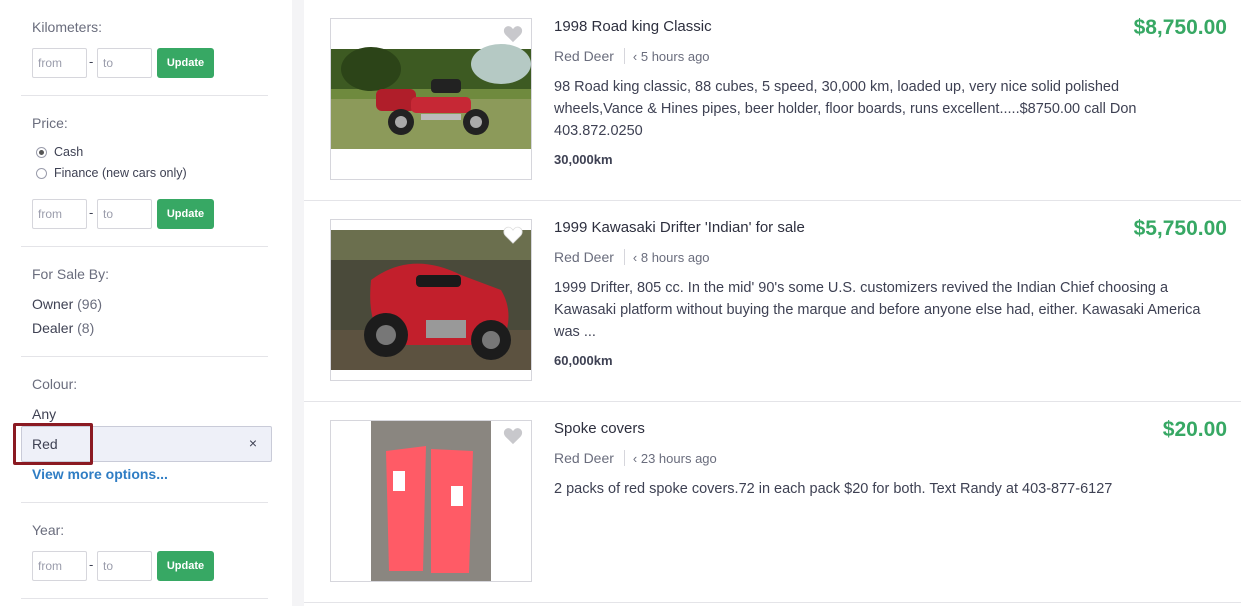 This screenshot has height=606, width=1241. I want to click on year-title: Year:, so click(48, 530).